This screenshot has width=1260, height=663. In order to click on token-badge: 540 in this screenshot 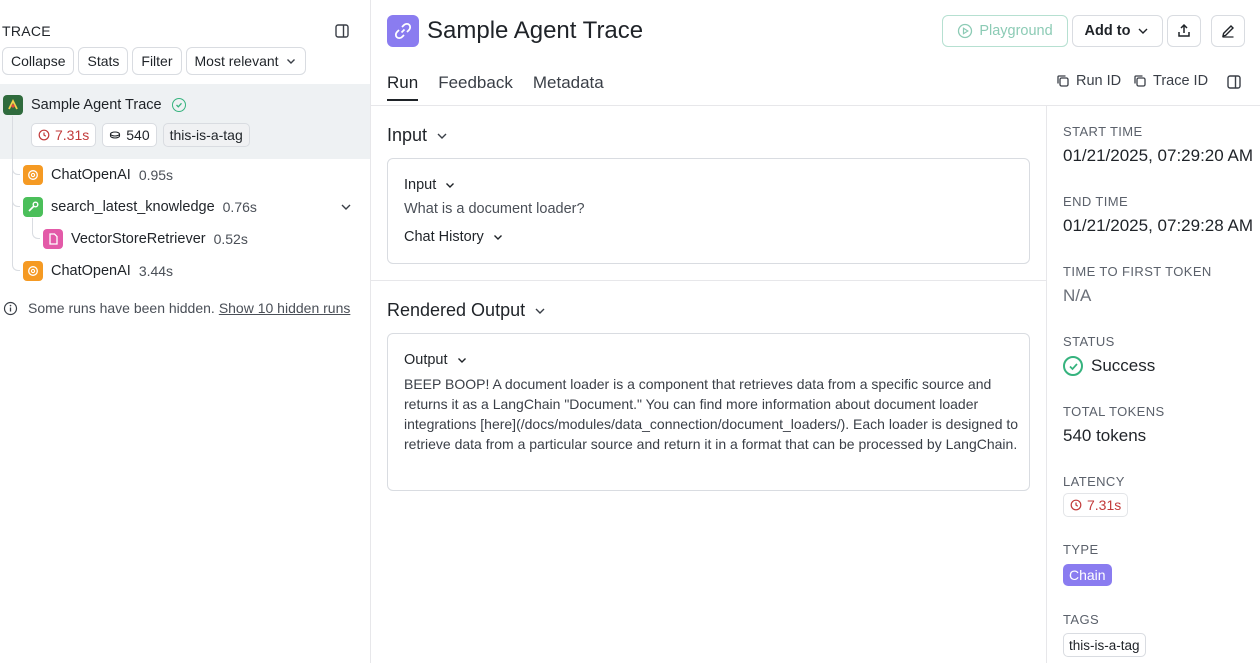, I will do `click(129, 135)`.